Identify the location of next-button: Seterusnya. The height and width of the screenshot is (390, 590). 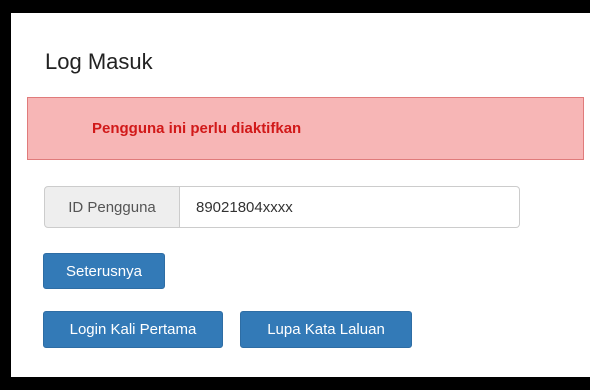
(104, 271).